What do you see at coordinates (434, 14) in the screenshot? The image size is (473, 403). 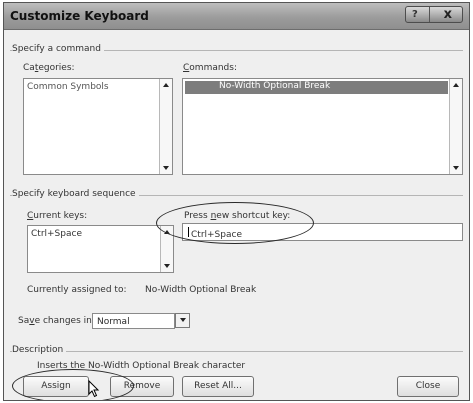 I see `window-buttons: ? x` at bounding box center [434, 14].